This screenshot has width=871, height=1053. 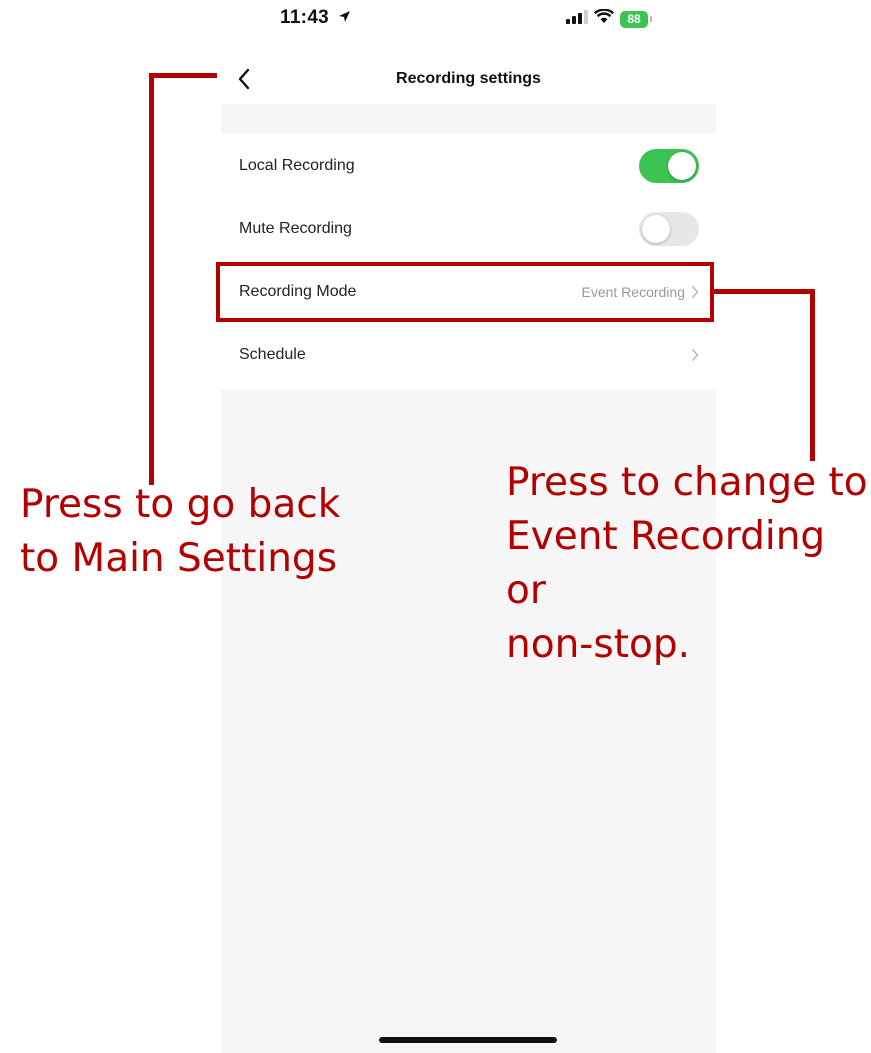 I want to click on setting-schedule: Schedule, so click(x=468, y=354).